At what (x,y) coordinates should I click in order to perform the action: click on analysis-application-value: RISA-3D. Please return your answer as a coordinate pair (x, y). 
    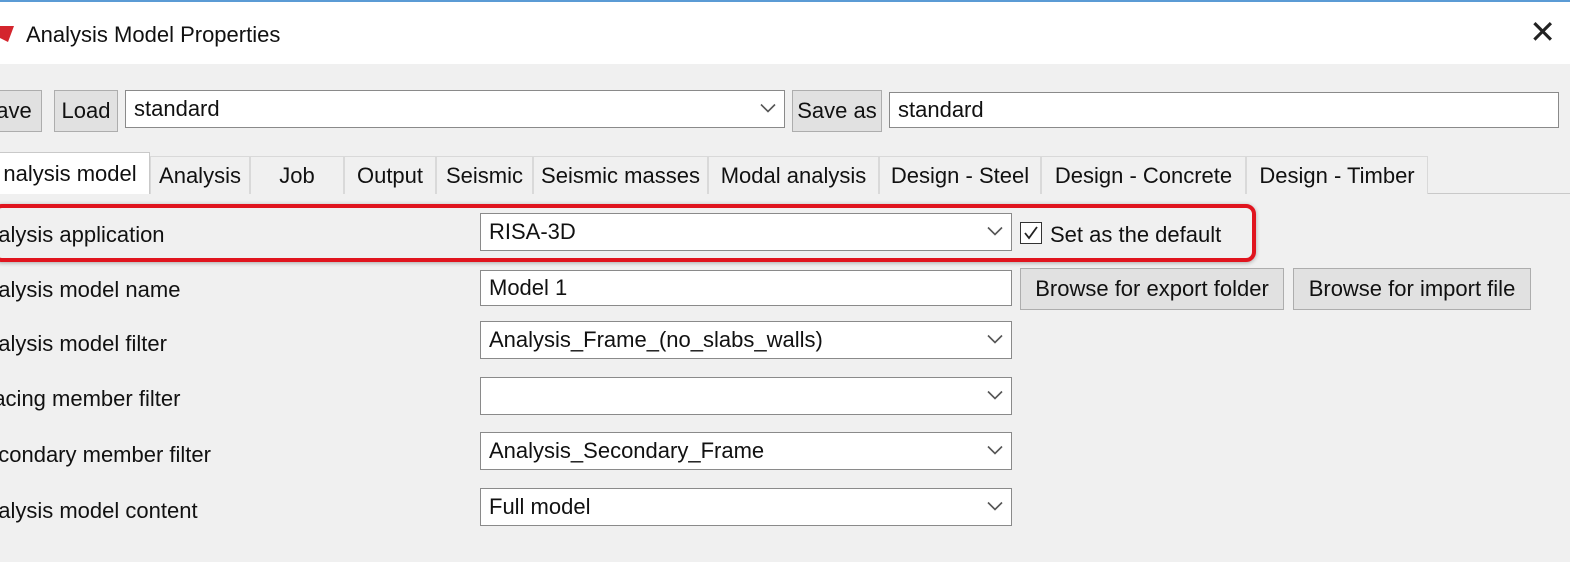
    Looking at the image, I should click on (532, 231).